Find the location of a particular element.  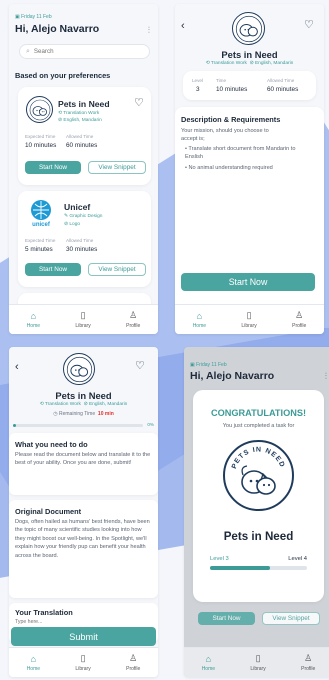

date-label: Friday 11 Feb is located at coordinates (36, 17).